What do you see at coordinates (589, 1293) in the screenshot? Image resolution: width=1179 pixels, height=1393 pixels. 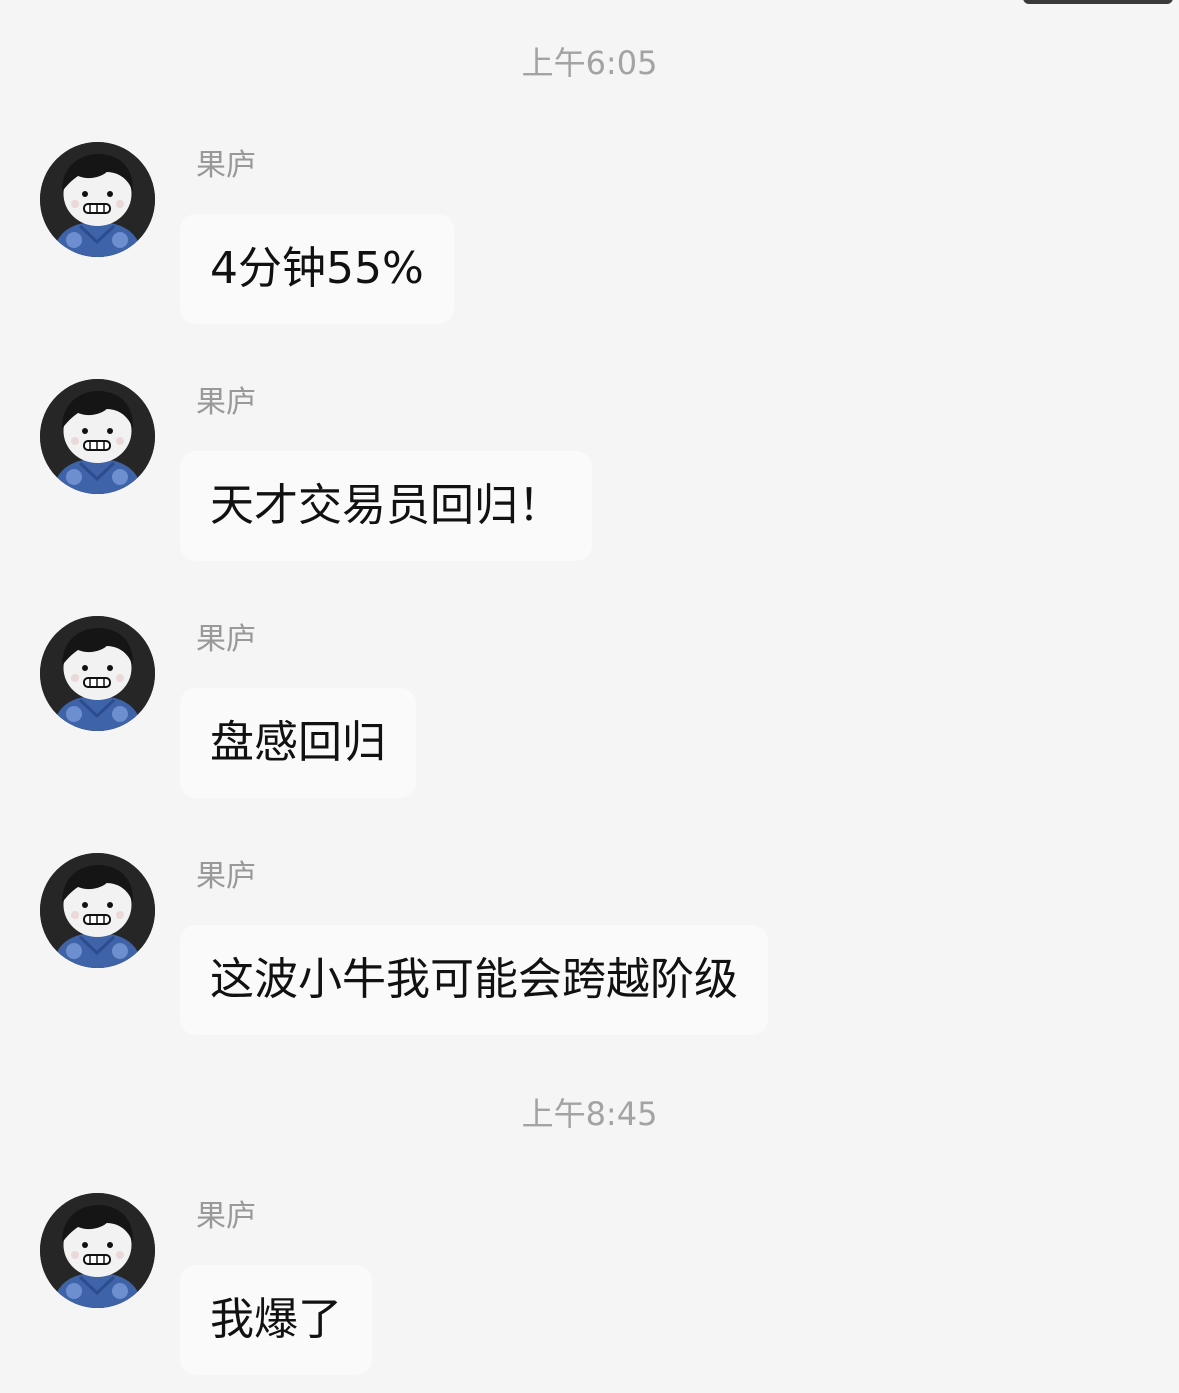 I see `message-row: 果庐 我爆了` at bounding box center [589, 1293].